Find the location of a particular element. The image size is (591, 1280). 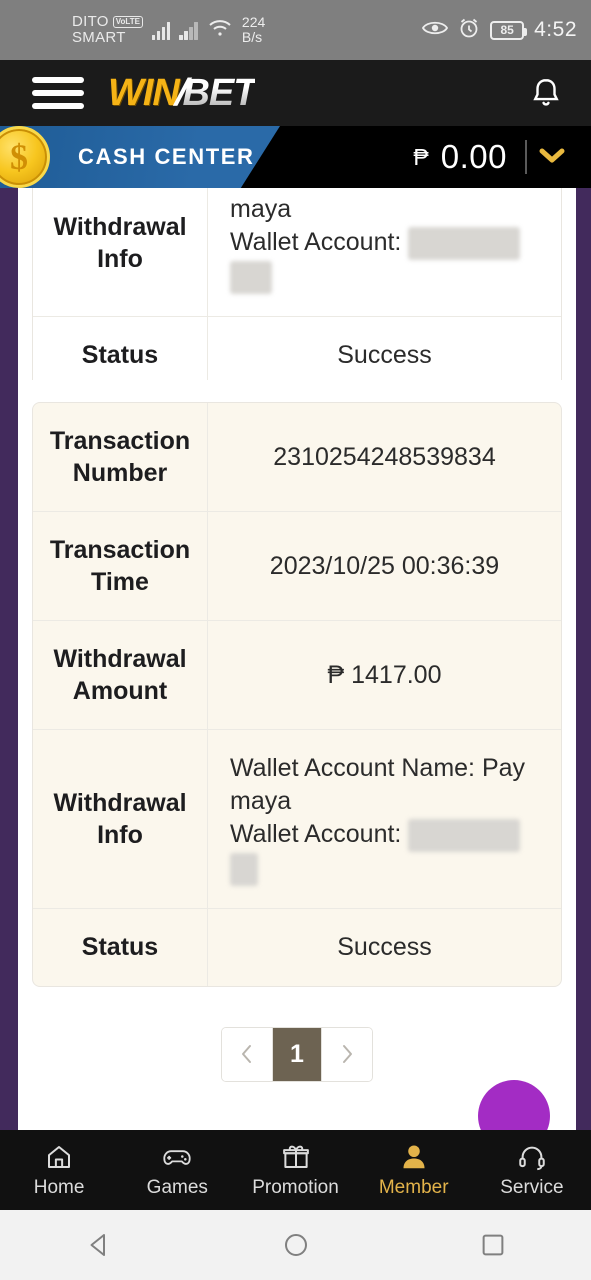

row-value: maya Wallet Account: 09171664 612 is located at coordinates (384, 252).